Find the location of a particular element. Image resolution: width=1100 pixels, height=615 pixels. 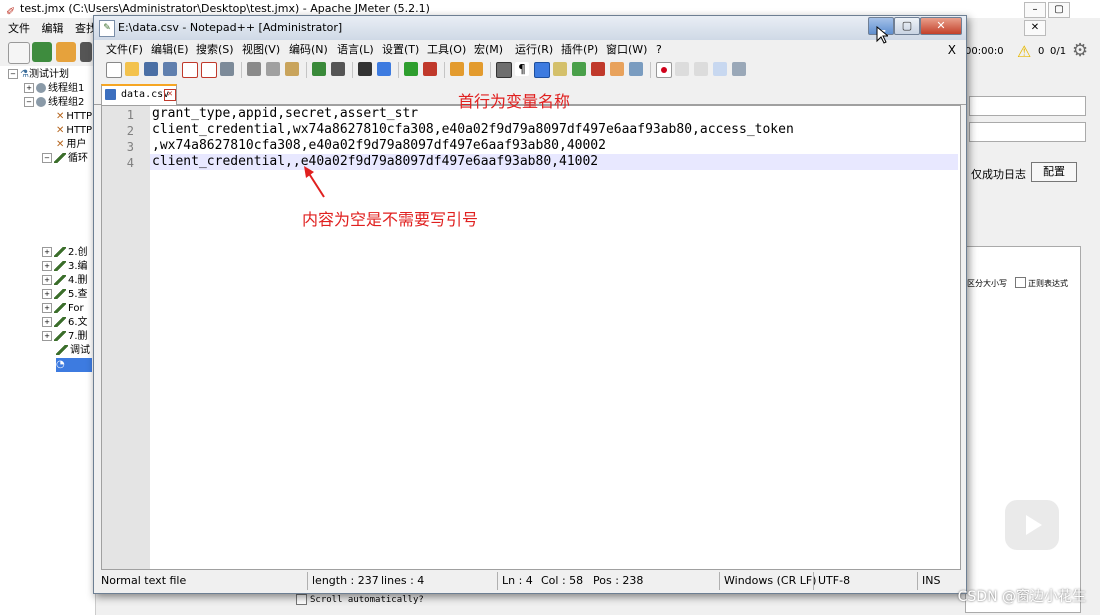

stop-macro-icon is located at coordinates (682, 69).